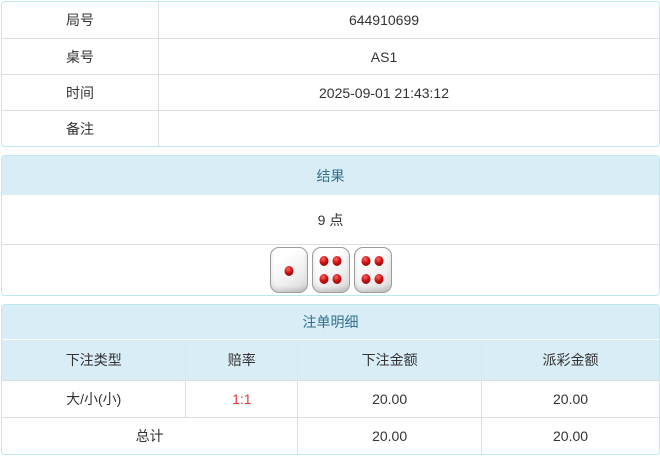 The height and width of the screenshot is (459, 660). Describe the element at coordinates (94, 398) in the screenshot. I see `bet-type-cell: 大/小(小)` at that location.